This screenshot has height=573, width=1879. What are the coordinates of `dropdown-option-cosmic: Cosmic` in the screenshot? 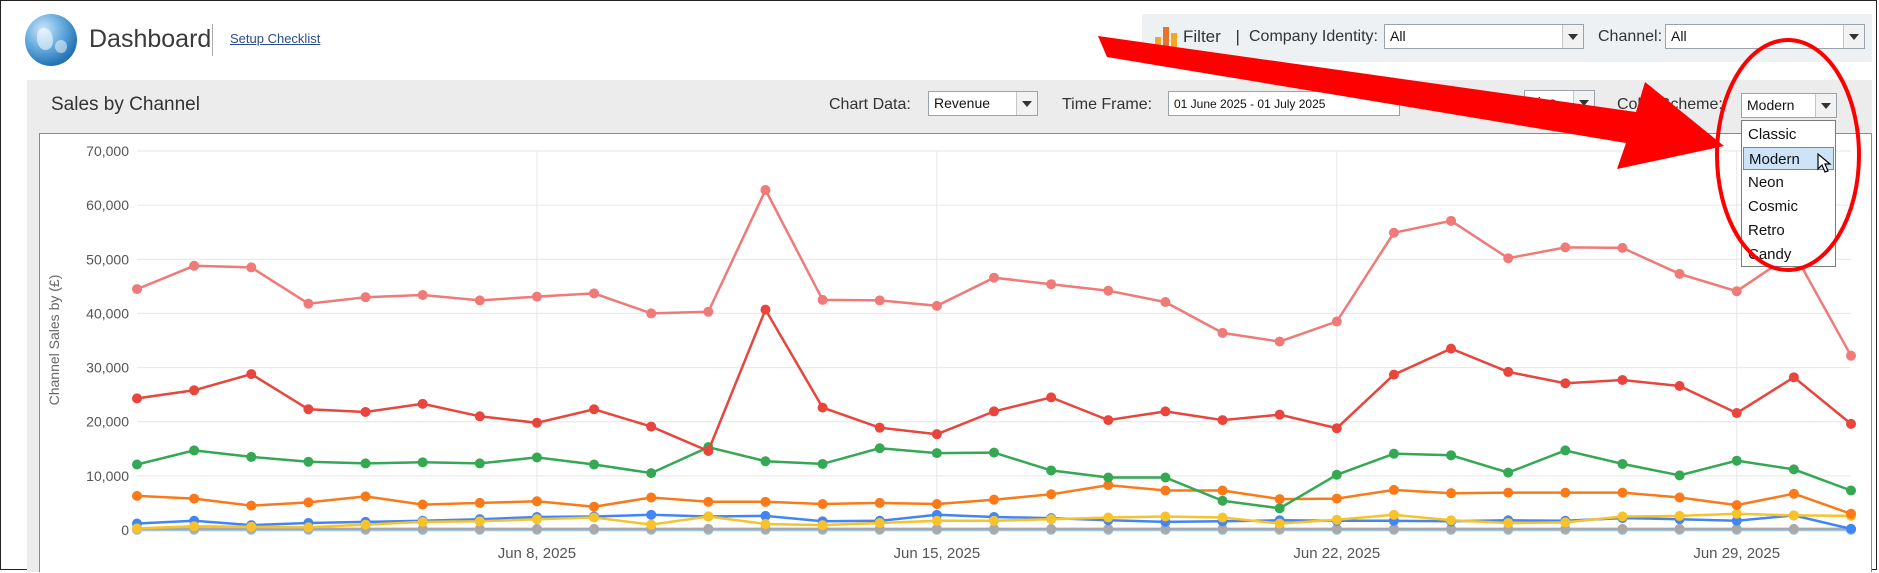 It's located at (1788, 206).